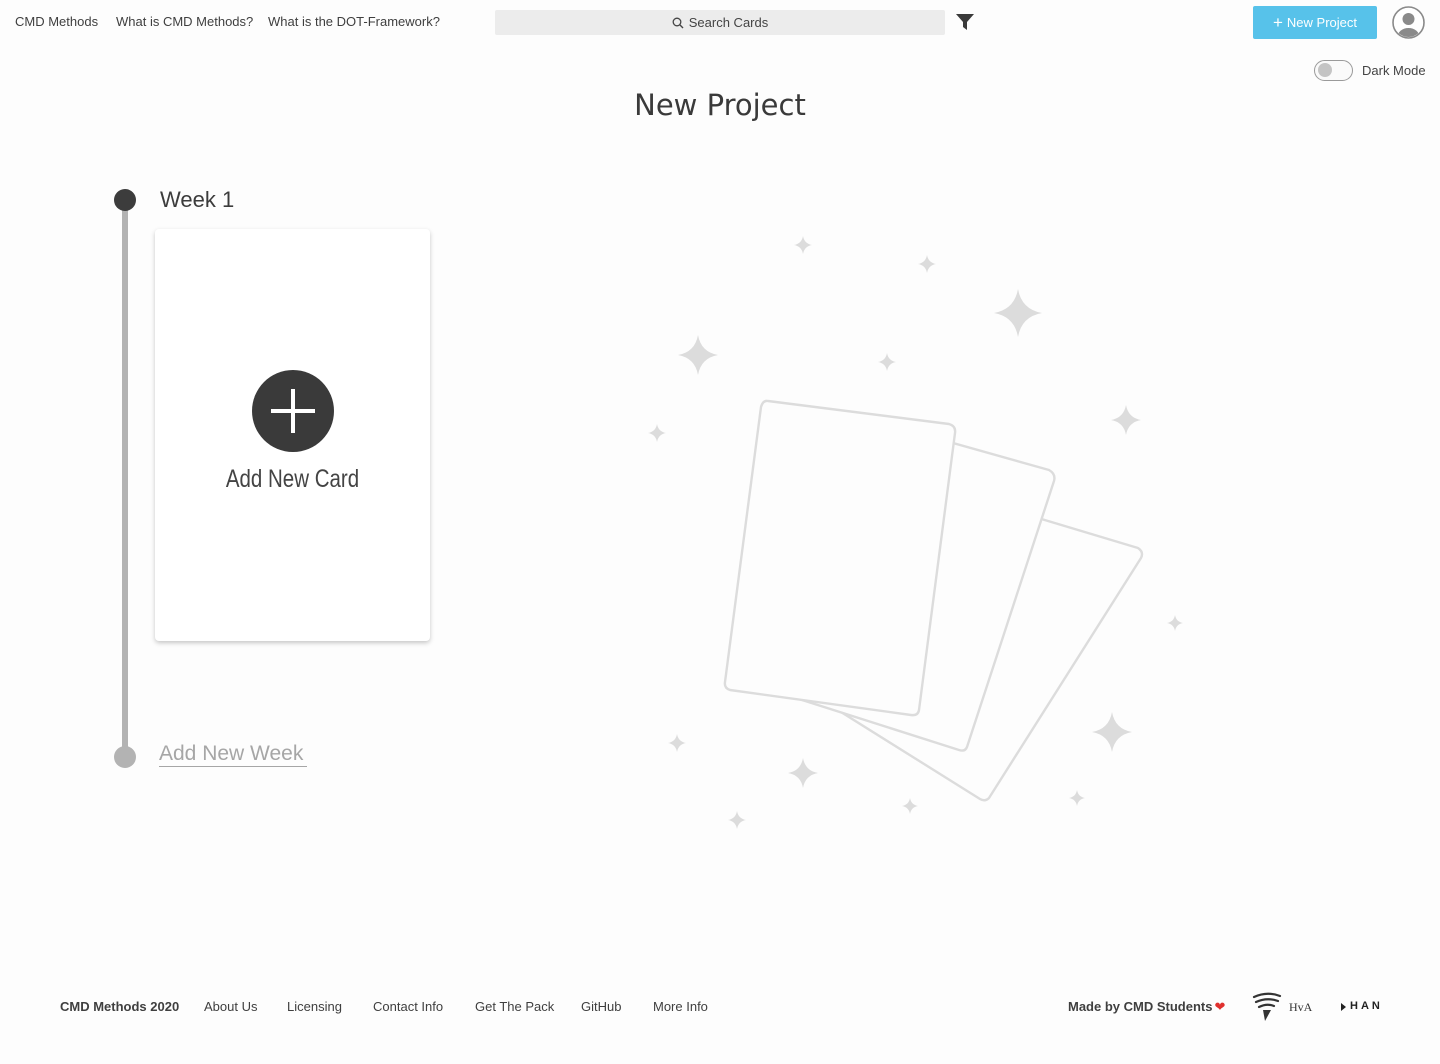 The height and width of the screenshot is (1064, 1440). What do you see at coordinates (292, 479) in the screenshot?
I see `add-new-card-label: Add New Card` at bounding box center [292, 479].